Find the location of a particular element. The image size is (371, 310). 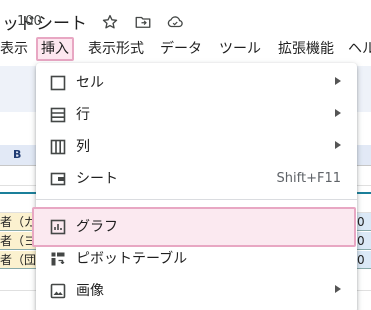

menu-view: 表示 is located at coordinates (14, 49).